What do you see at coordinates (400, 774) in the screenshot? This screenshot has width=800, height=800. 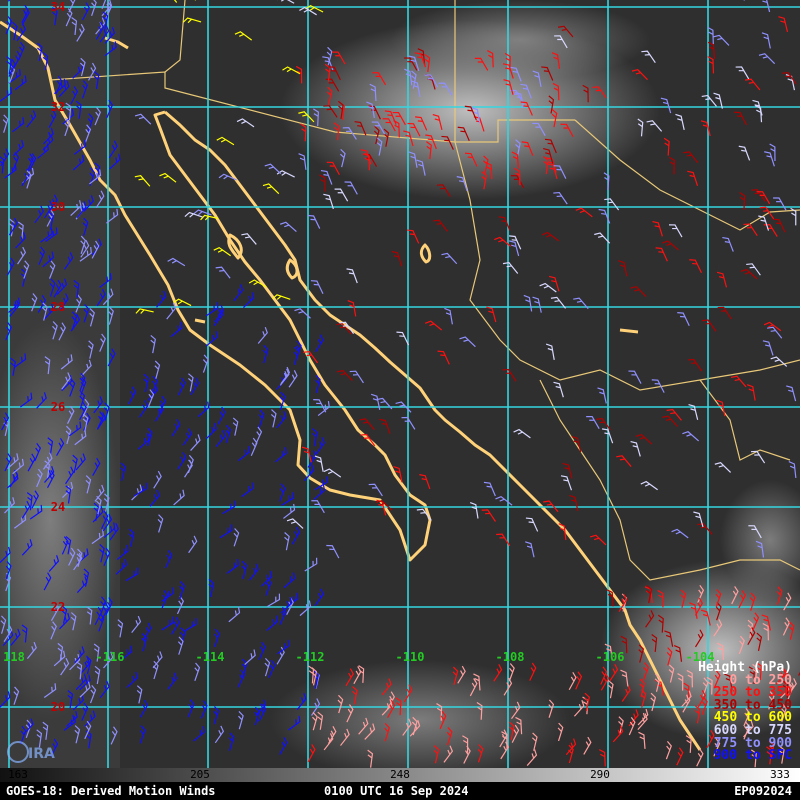 I see `colorbar-tick-248: 248` at bounding box center [400, 774].